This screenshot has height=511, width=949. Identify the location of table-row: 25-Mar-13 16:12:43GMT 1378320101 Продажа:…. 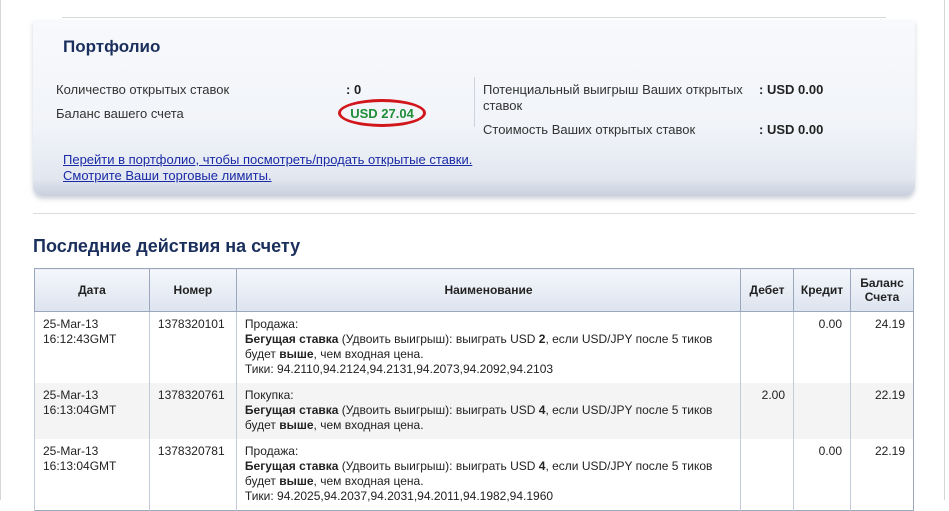
(474, 347).